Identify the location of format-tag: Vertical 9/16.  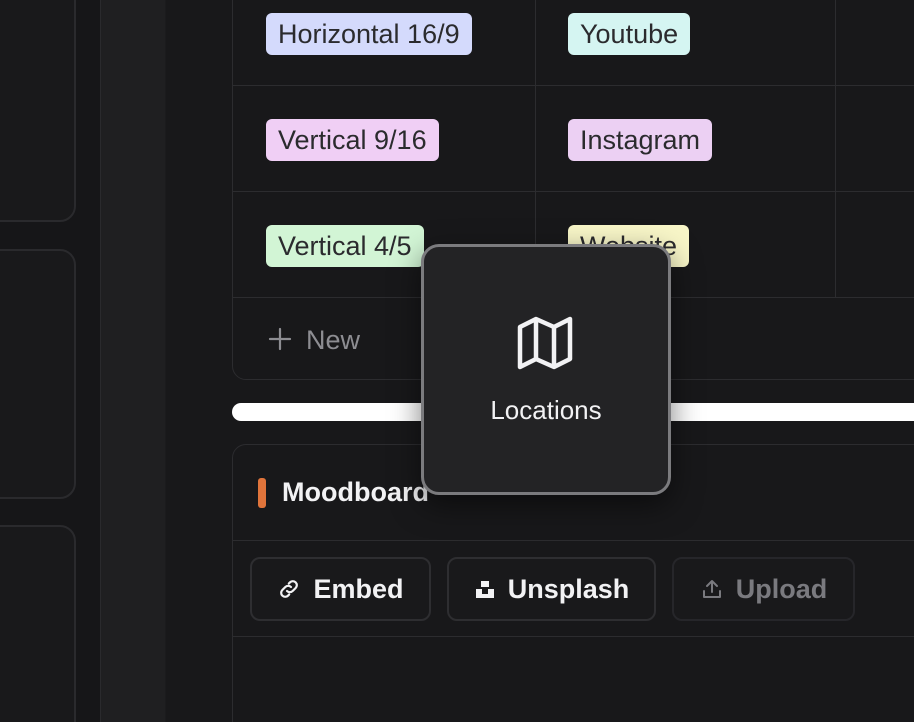
(352, 140).